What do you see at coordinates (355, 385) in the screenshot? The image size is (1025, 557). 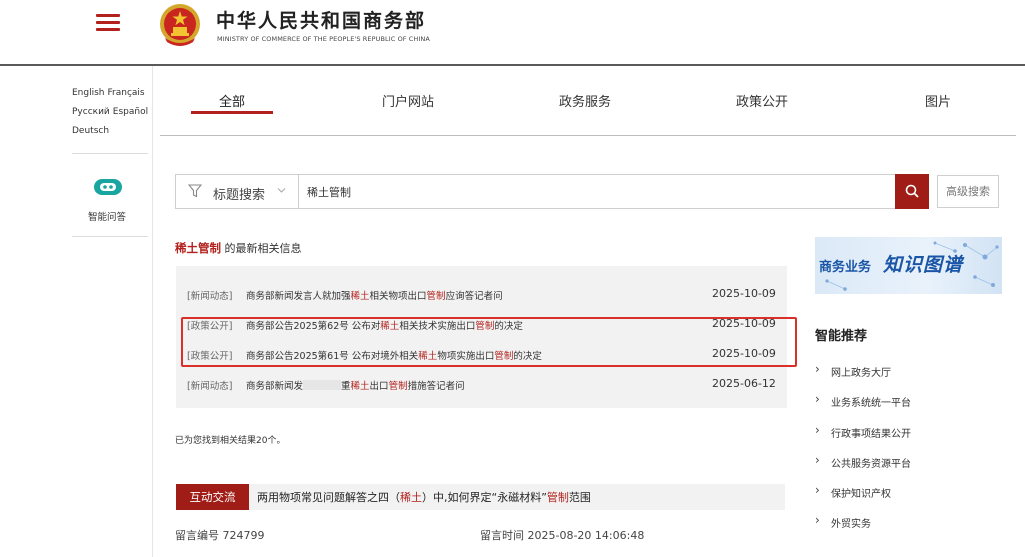 I see `result-title: 商务部新闻发 重稀土出口管制措施答记者问` at bounding box center [355, 385].